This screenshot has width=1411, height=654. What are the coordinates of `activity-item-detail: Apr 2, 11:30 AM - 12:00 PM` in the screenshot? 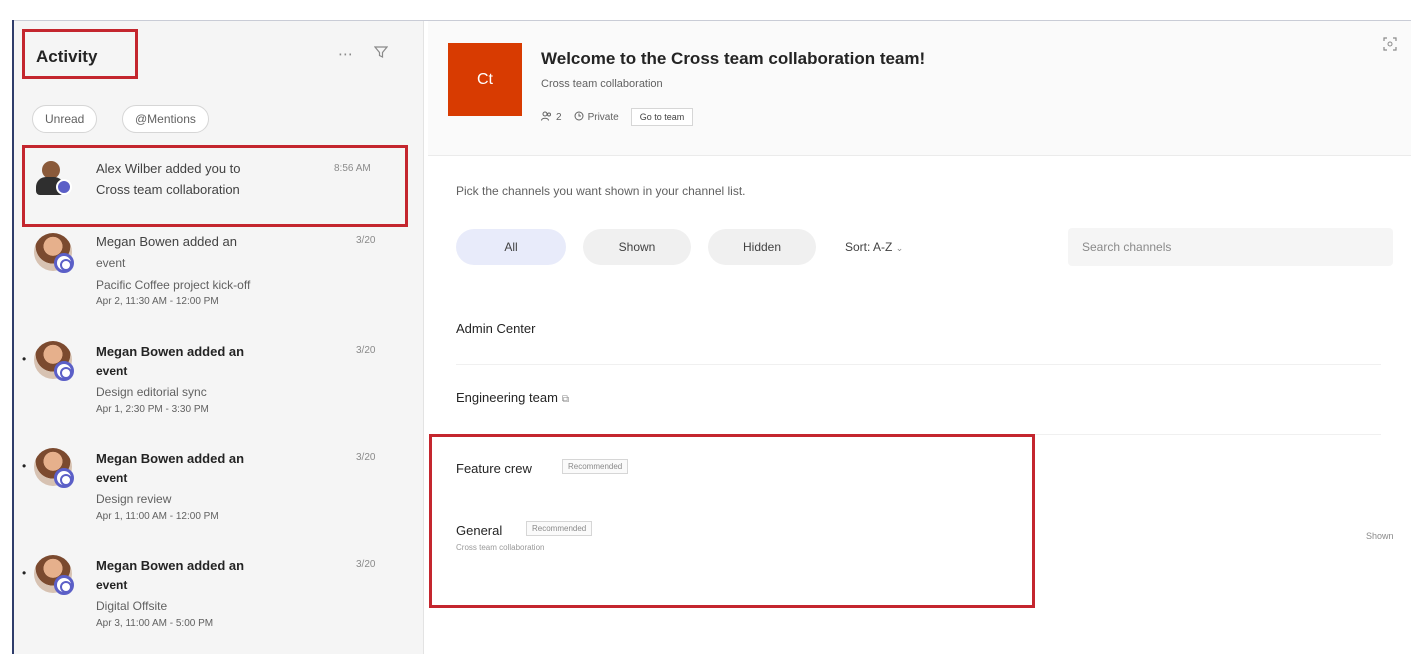 It's located at (157, 301).